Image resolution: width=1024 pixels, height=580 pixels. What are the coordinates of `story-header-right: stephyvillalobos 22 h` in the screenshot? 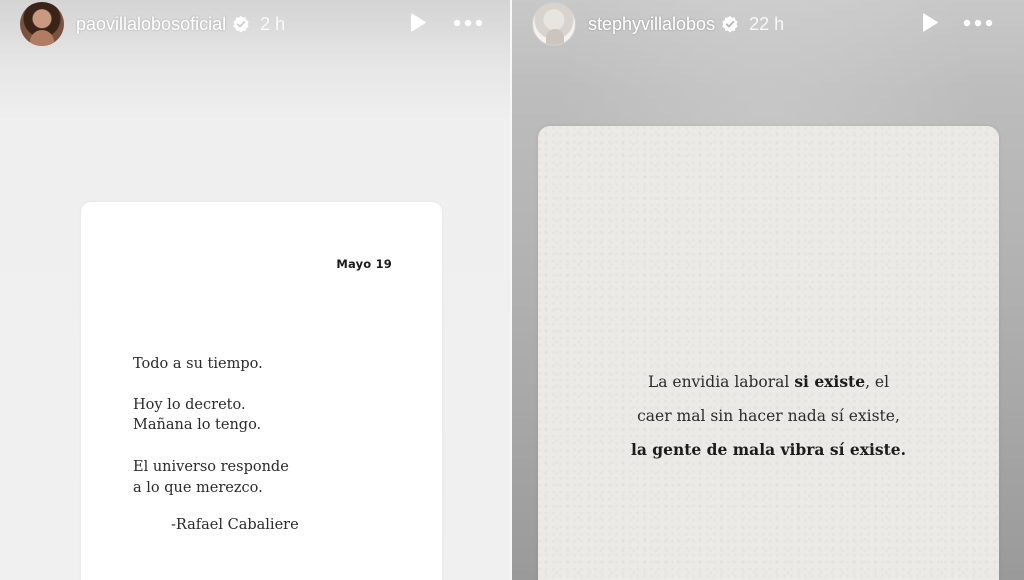 It's located at (768, 24).